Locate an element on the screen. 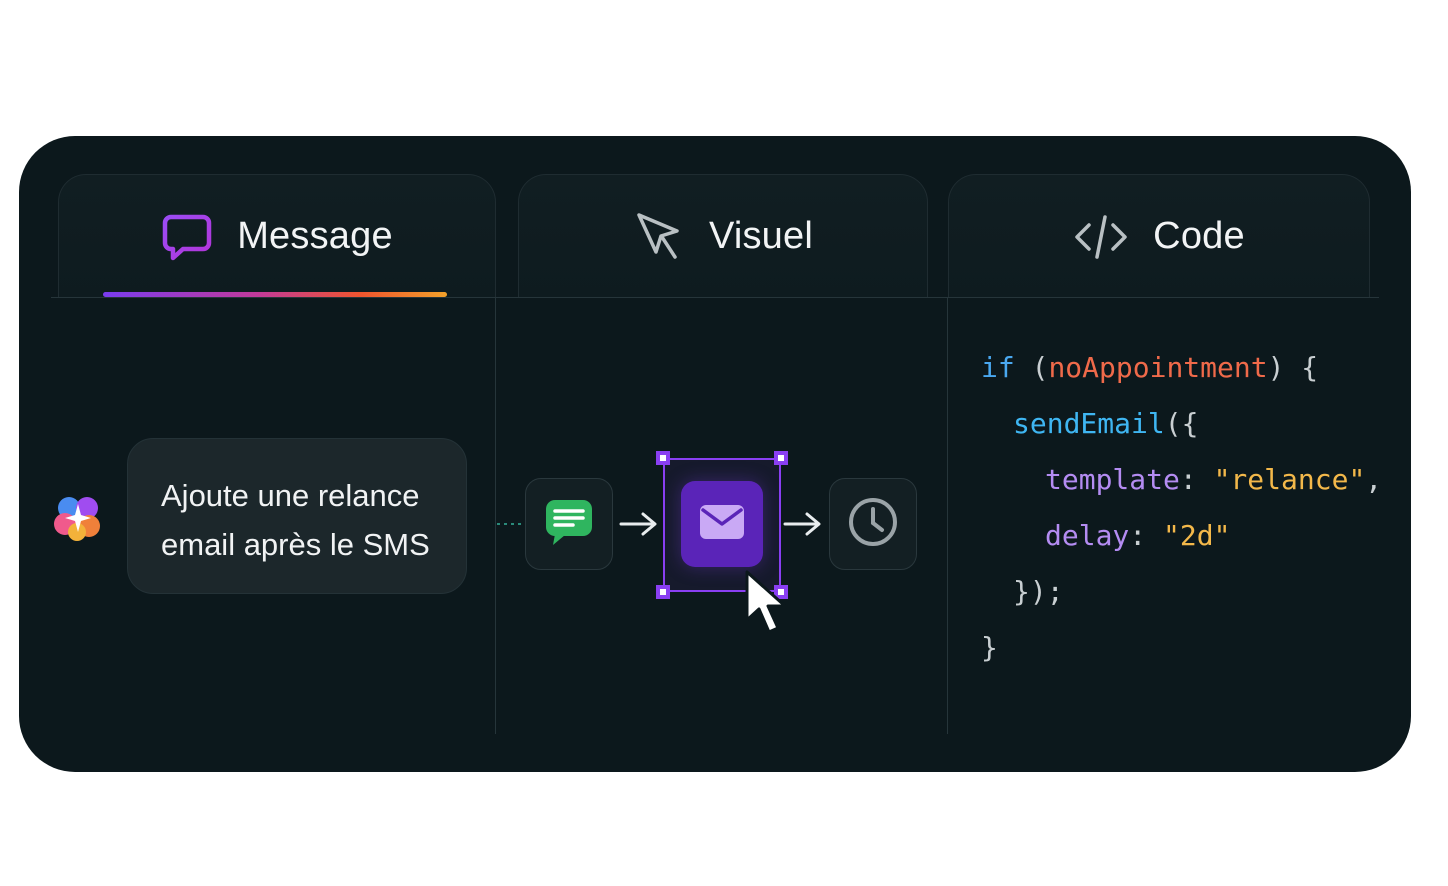 The height and width of the screenshot is (886, 1448). tab-label: Code is located at coordinates (1199, 236).